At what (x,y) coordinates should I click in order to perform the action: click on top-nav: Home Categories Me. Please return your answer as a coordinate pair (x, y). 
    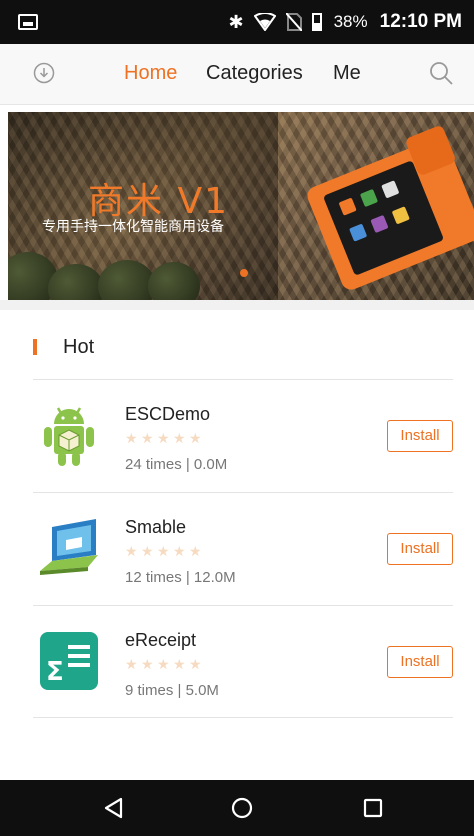
    Looking at the image, I should click on (237, 74).